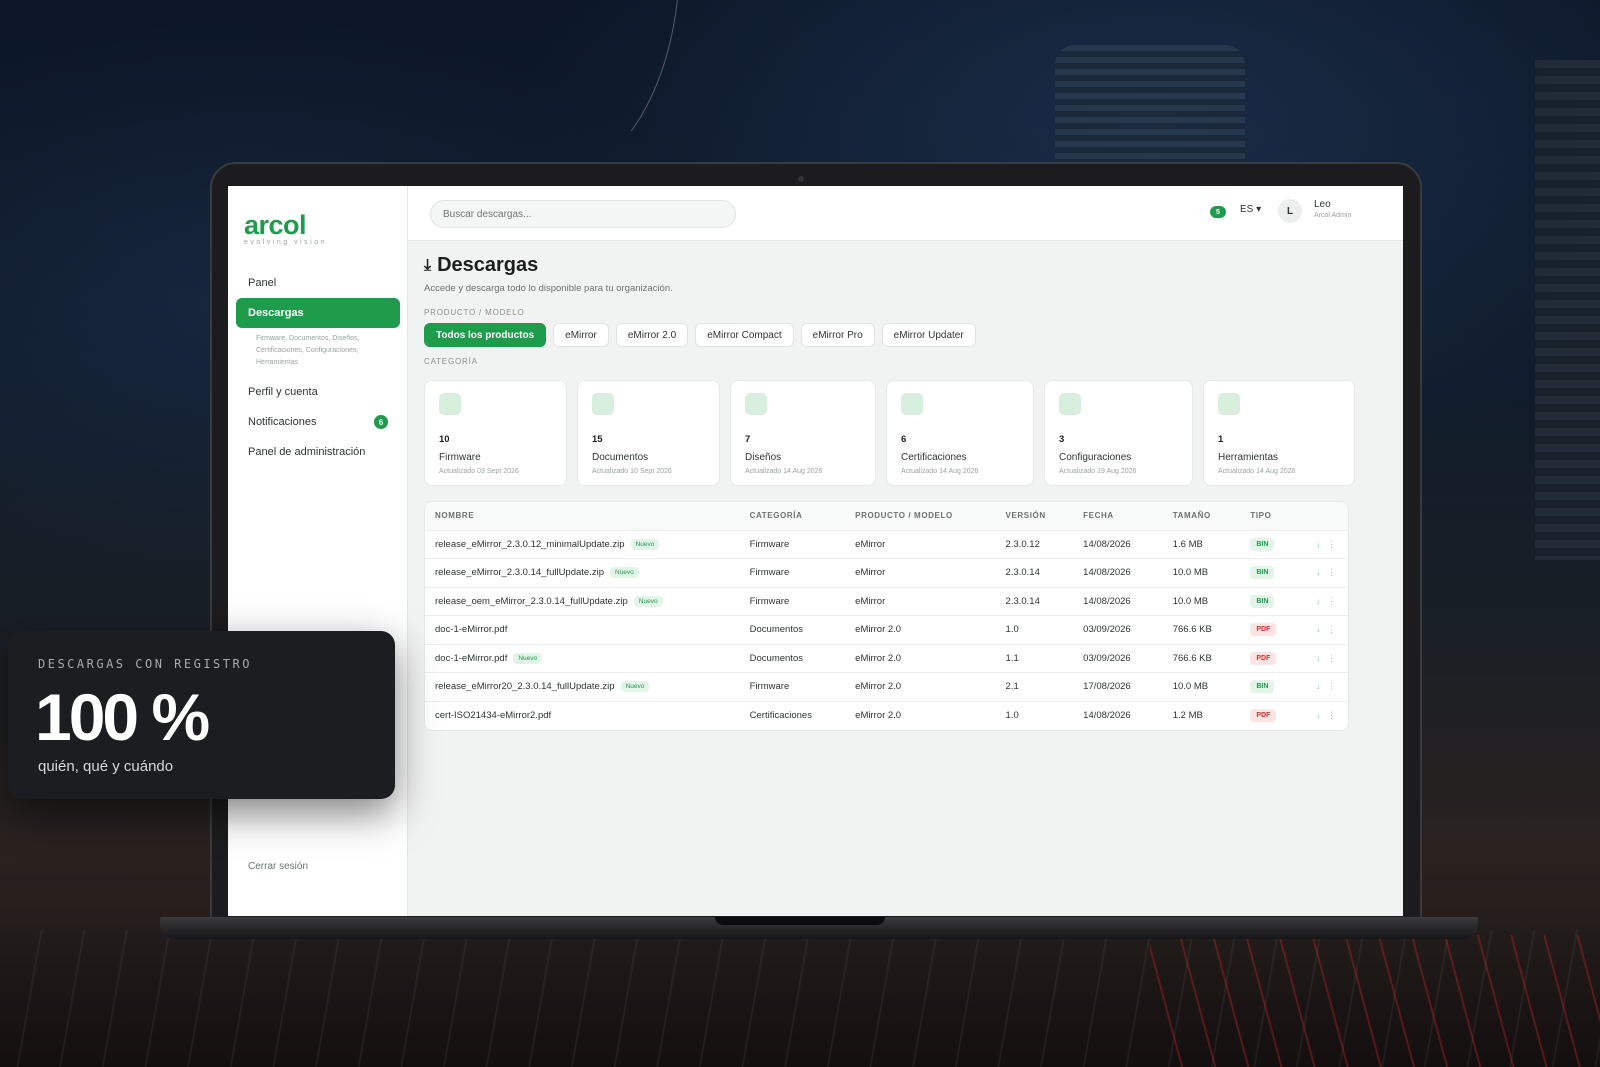 The image size is (1600, 1067). Describe the element at coordinates (1118, 687) in the screenshot. I see `date-cell: 17/08/2026` at that location.